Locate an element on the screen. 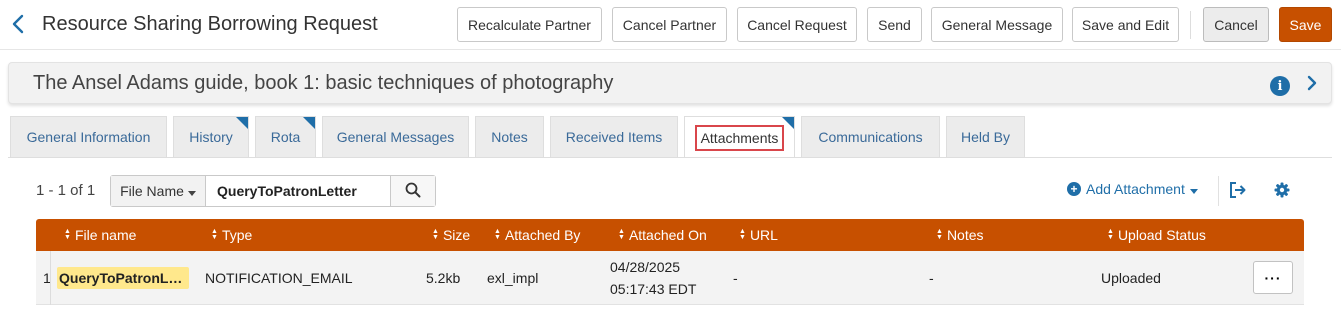 This screenshot has width=1341, height=315. tab-label: General Information is located at coordinates (88, 137).